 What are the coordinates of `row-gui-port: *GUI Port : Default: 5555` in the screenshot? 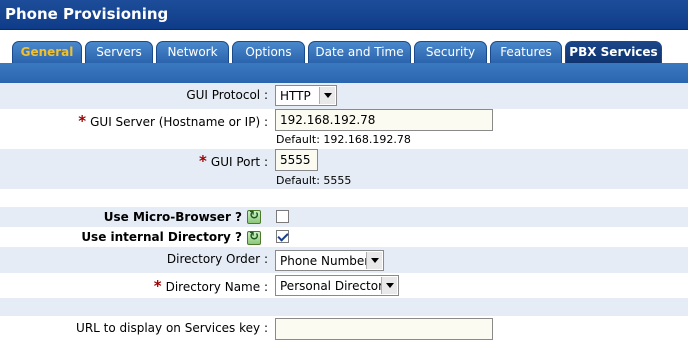 It's located at (344, 169).